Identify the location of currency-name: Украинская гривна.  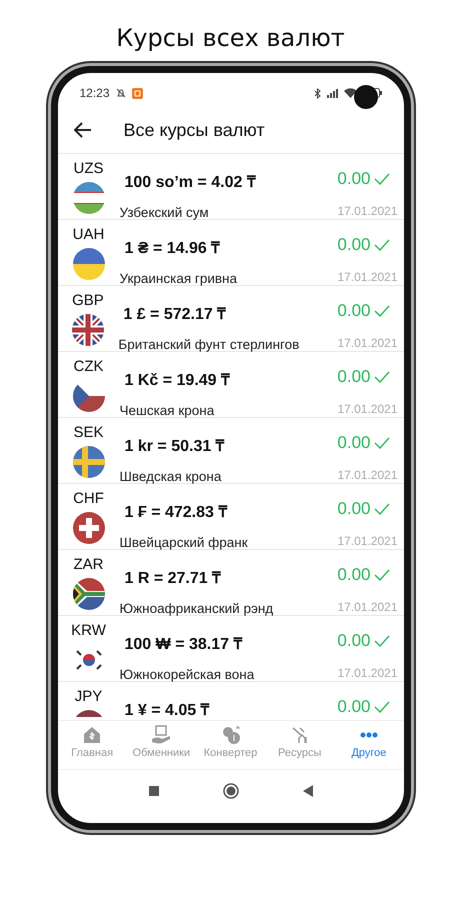
(179, 278).